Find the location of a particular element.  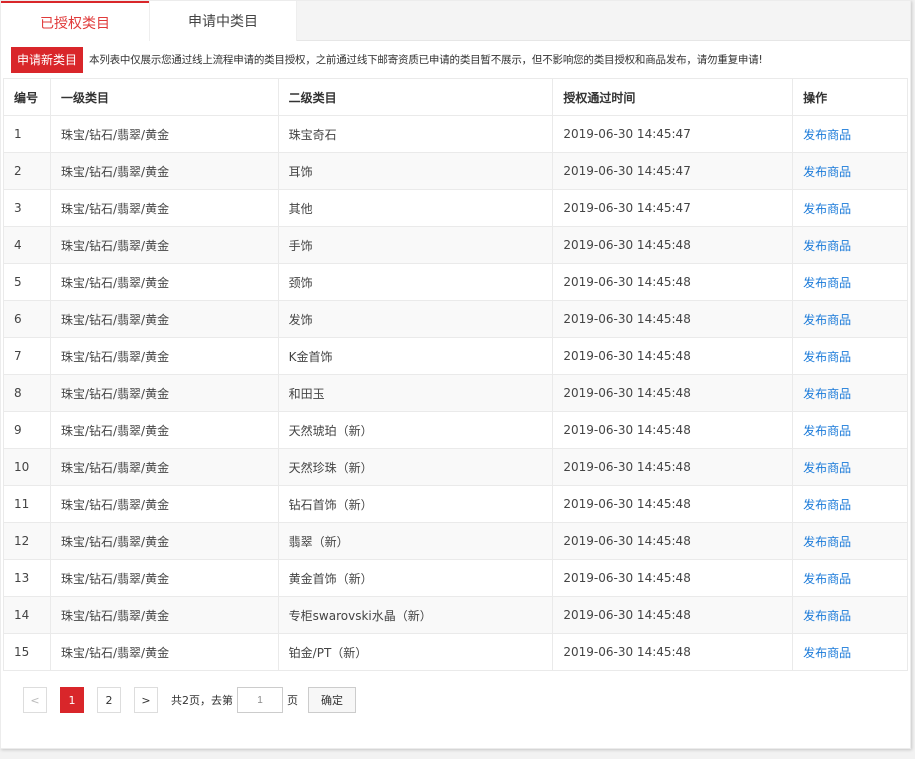

page-1-button: 1 is located at coordinates (72, 700).